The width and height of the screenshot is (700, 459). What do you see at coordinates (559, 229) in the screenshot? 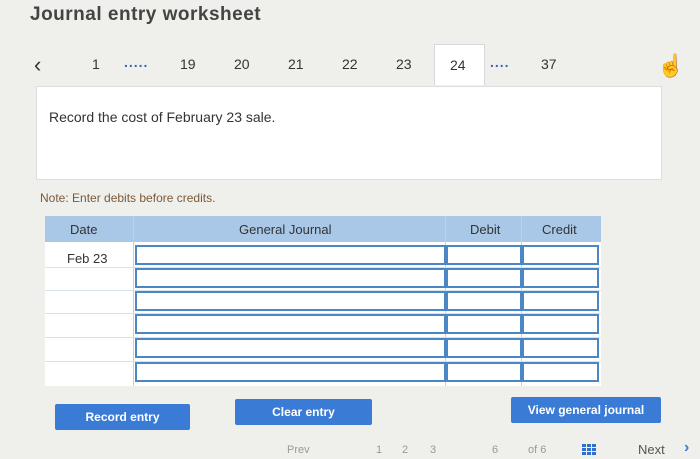
I see `header-credit: Credit` at bounding box center [559, 229].